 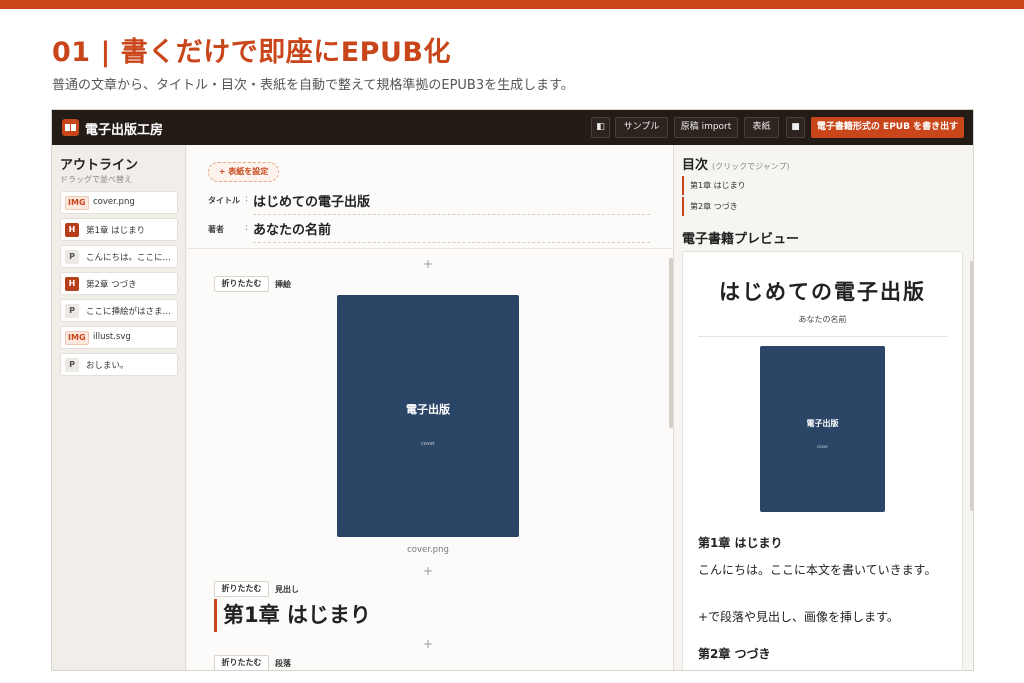 I want to click on outline-item-label: おしまい。, so click(x=107, y=366).